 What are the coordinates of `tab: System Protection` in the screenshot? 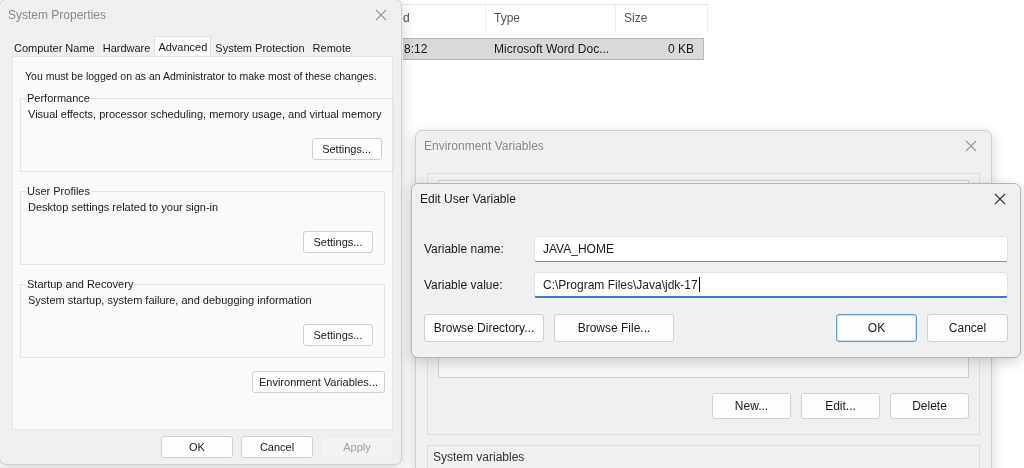 It's located at (260, 47).